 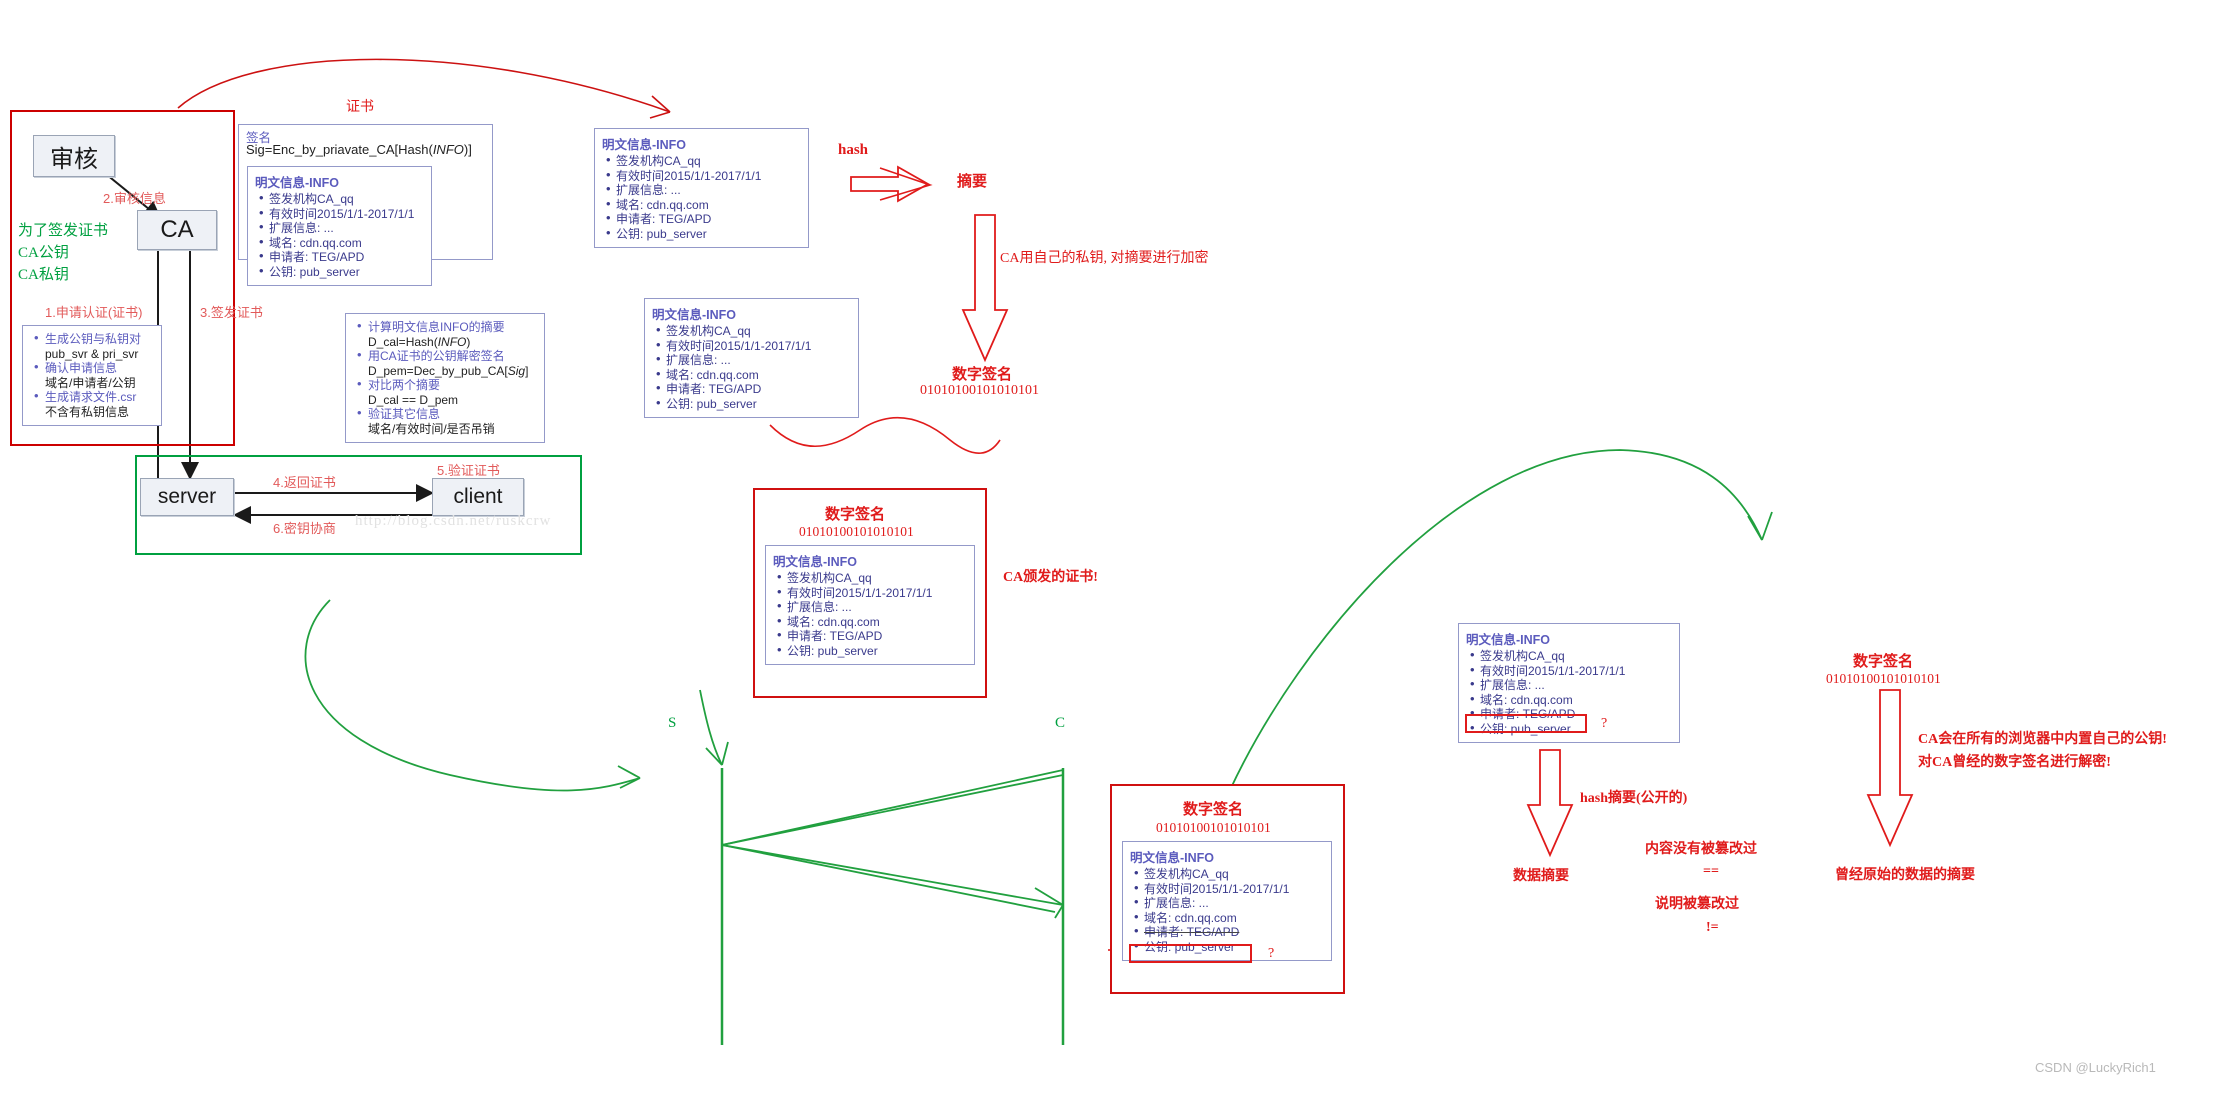 I want to click on tampered-note: 说明被篡改过, so click(x=1697, y=904).